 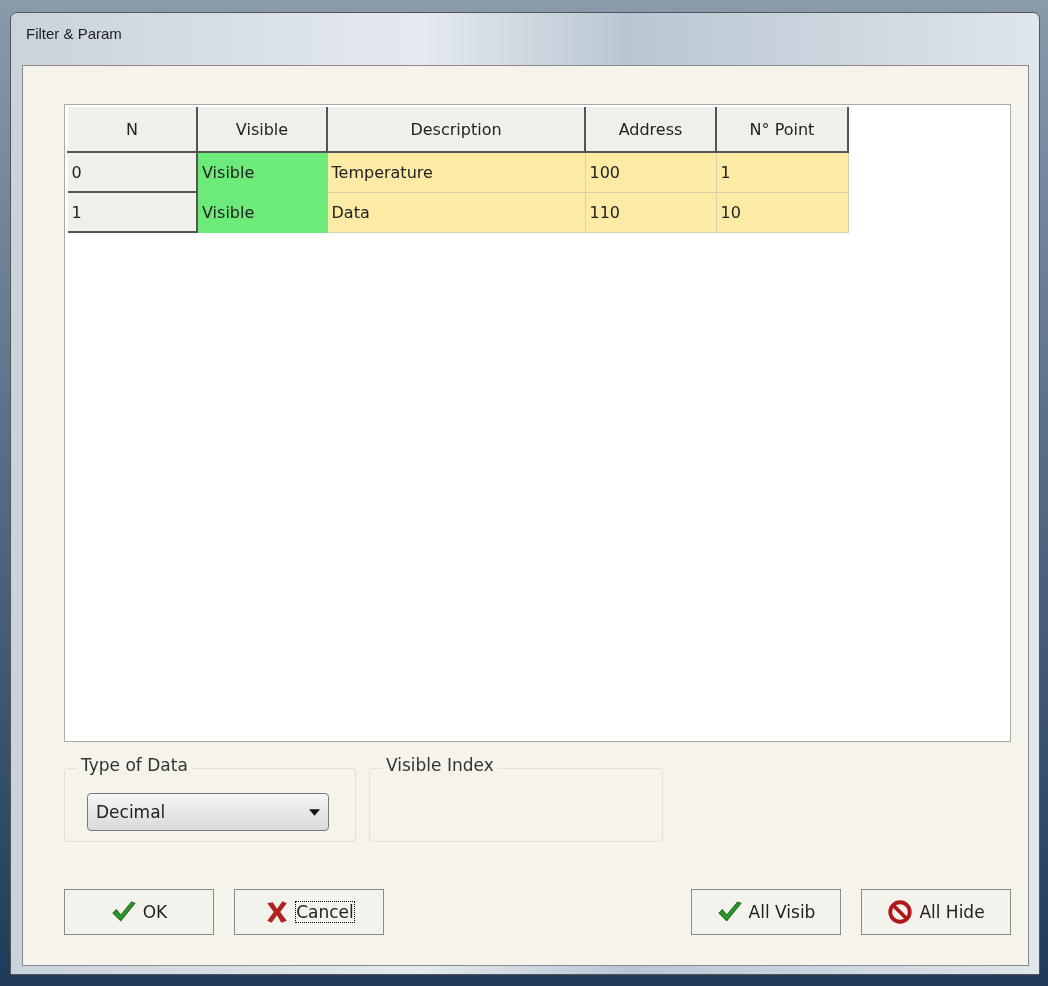 What do you see at coordinates (309, 912) in the screenshot?
I see `cancel-button: Cancel` at bounding box center [309, 912].